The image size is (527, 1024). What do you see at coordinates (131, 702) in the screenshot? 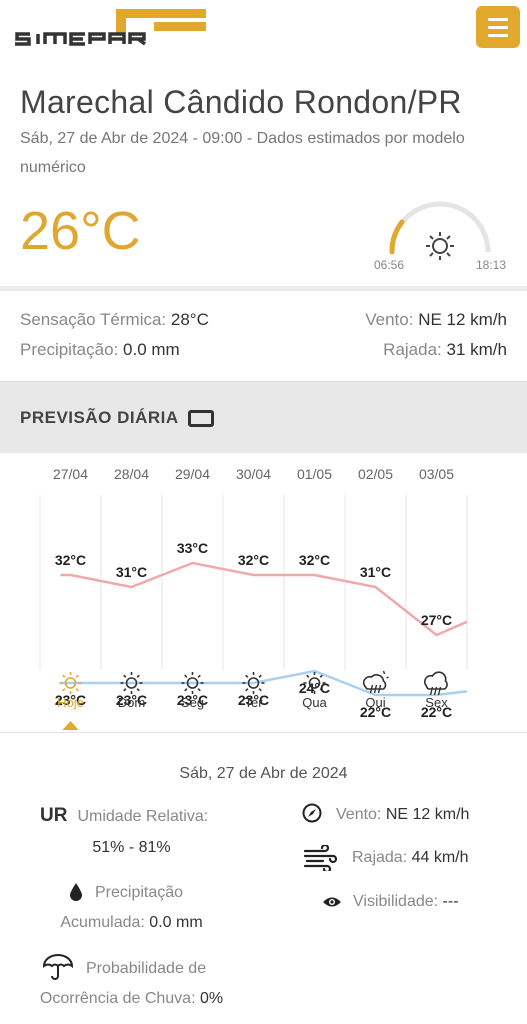
I see `day-label: Dom` at bounding box center [131, 702].